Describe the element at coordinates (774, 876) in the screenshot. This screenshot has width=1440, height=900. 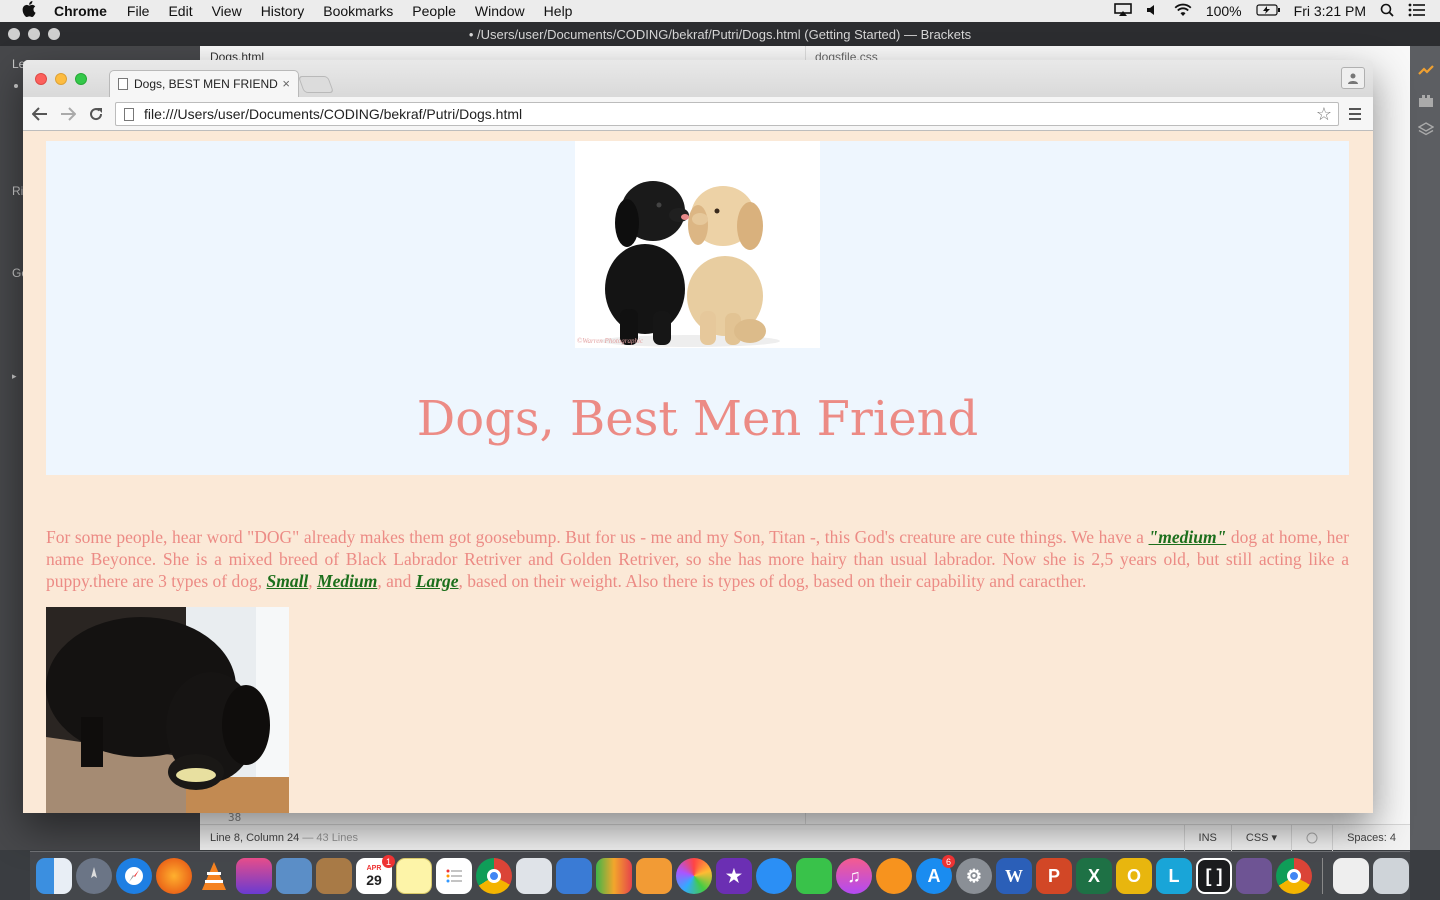
I see `messages-icon` at that location.